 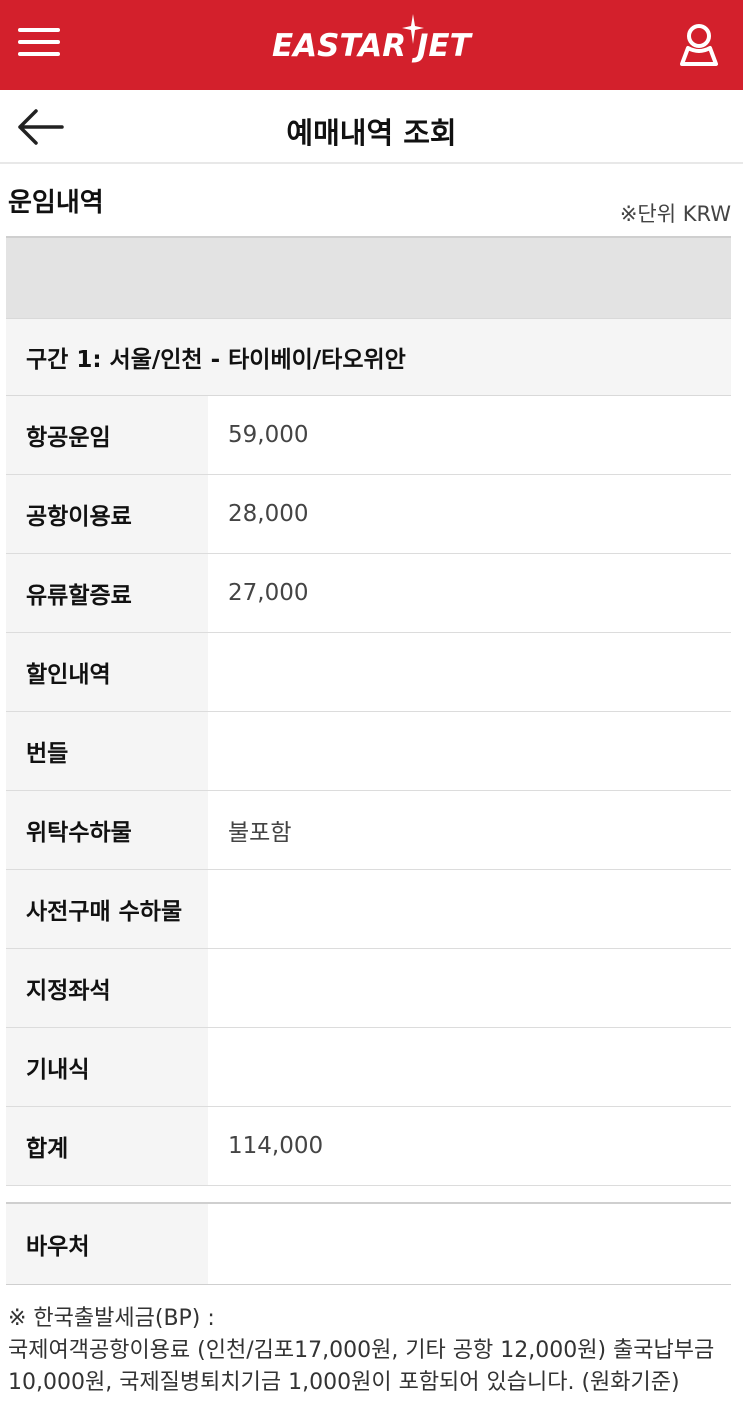 I want to click on fare-label: 유류할증료, so click(x=107, y=593).